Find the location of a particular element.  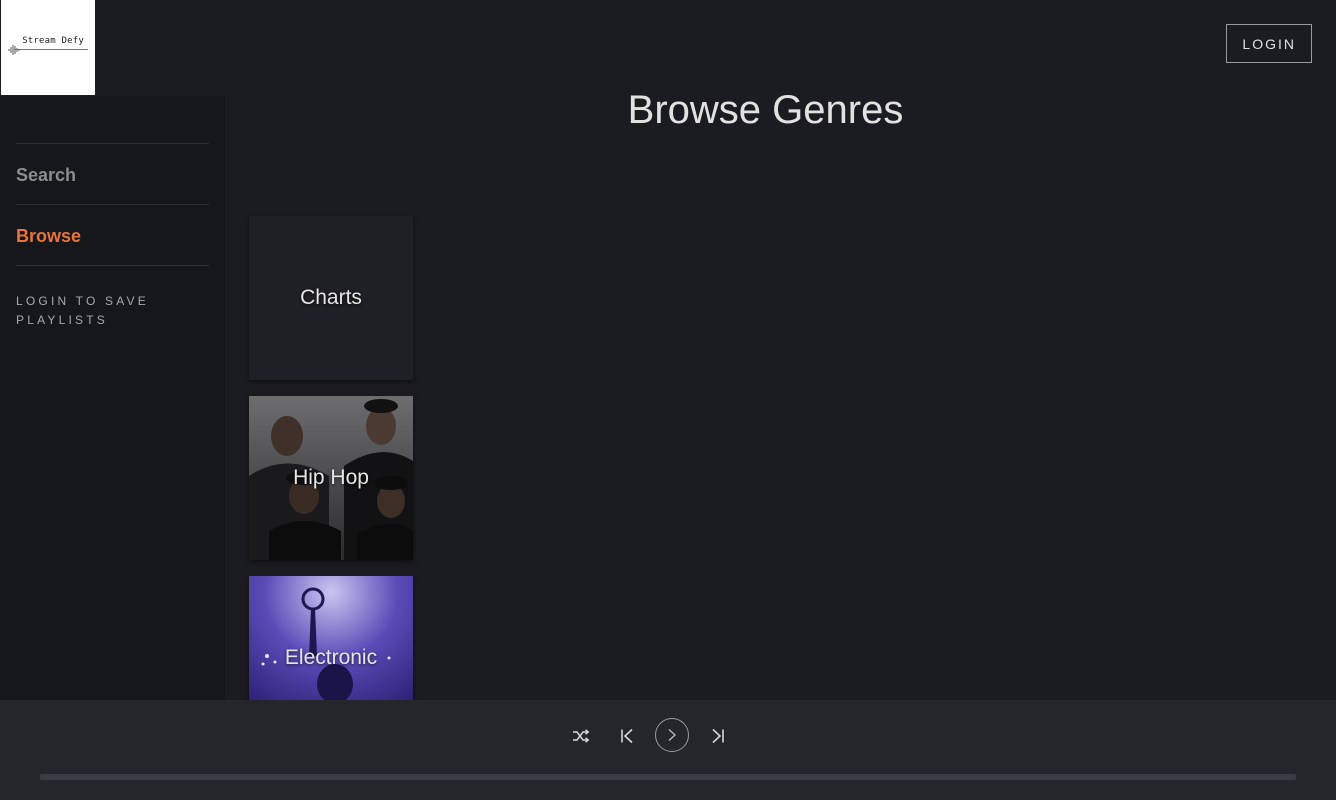

genre-label: Electronic is located at coordinates (331, 657).